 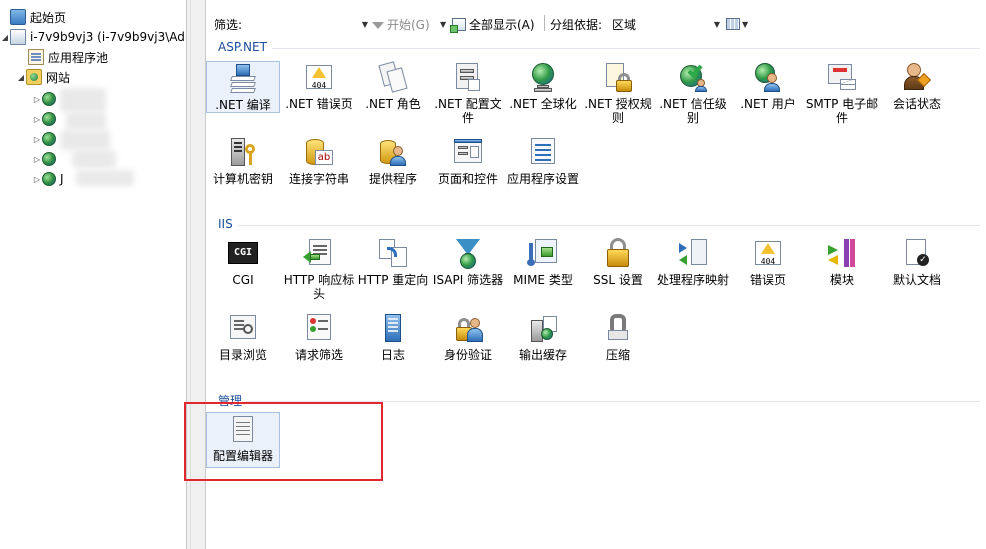 What do you see at coordinates (393, 280) in the screenshot?
I see `feature-label: HTTP 重定向` at bounding box center [393, 280].